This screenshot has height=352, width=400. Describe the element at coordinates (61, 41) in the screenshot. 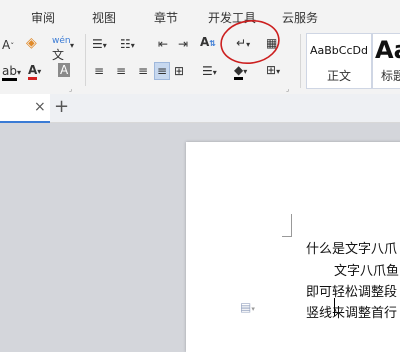

I see `pinyin-label: wén` at that location.